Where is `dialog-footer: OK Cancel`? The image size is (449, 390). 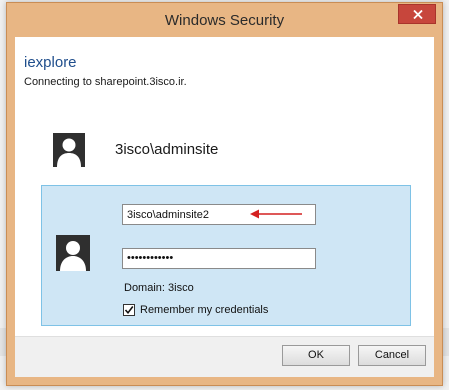 dialog-footer: OK Cancel is located at coordinates (224, 356).